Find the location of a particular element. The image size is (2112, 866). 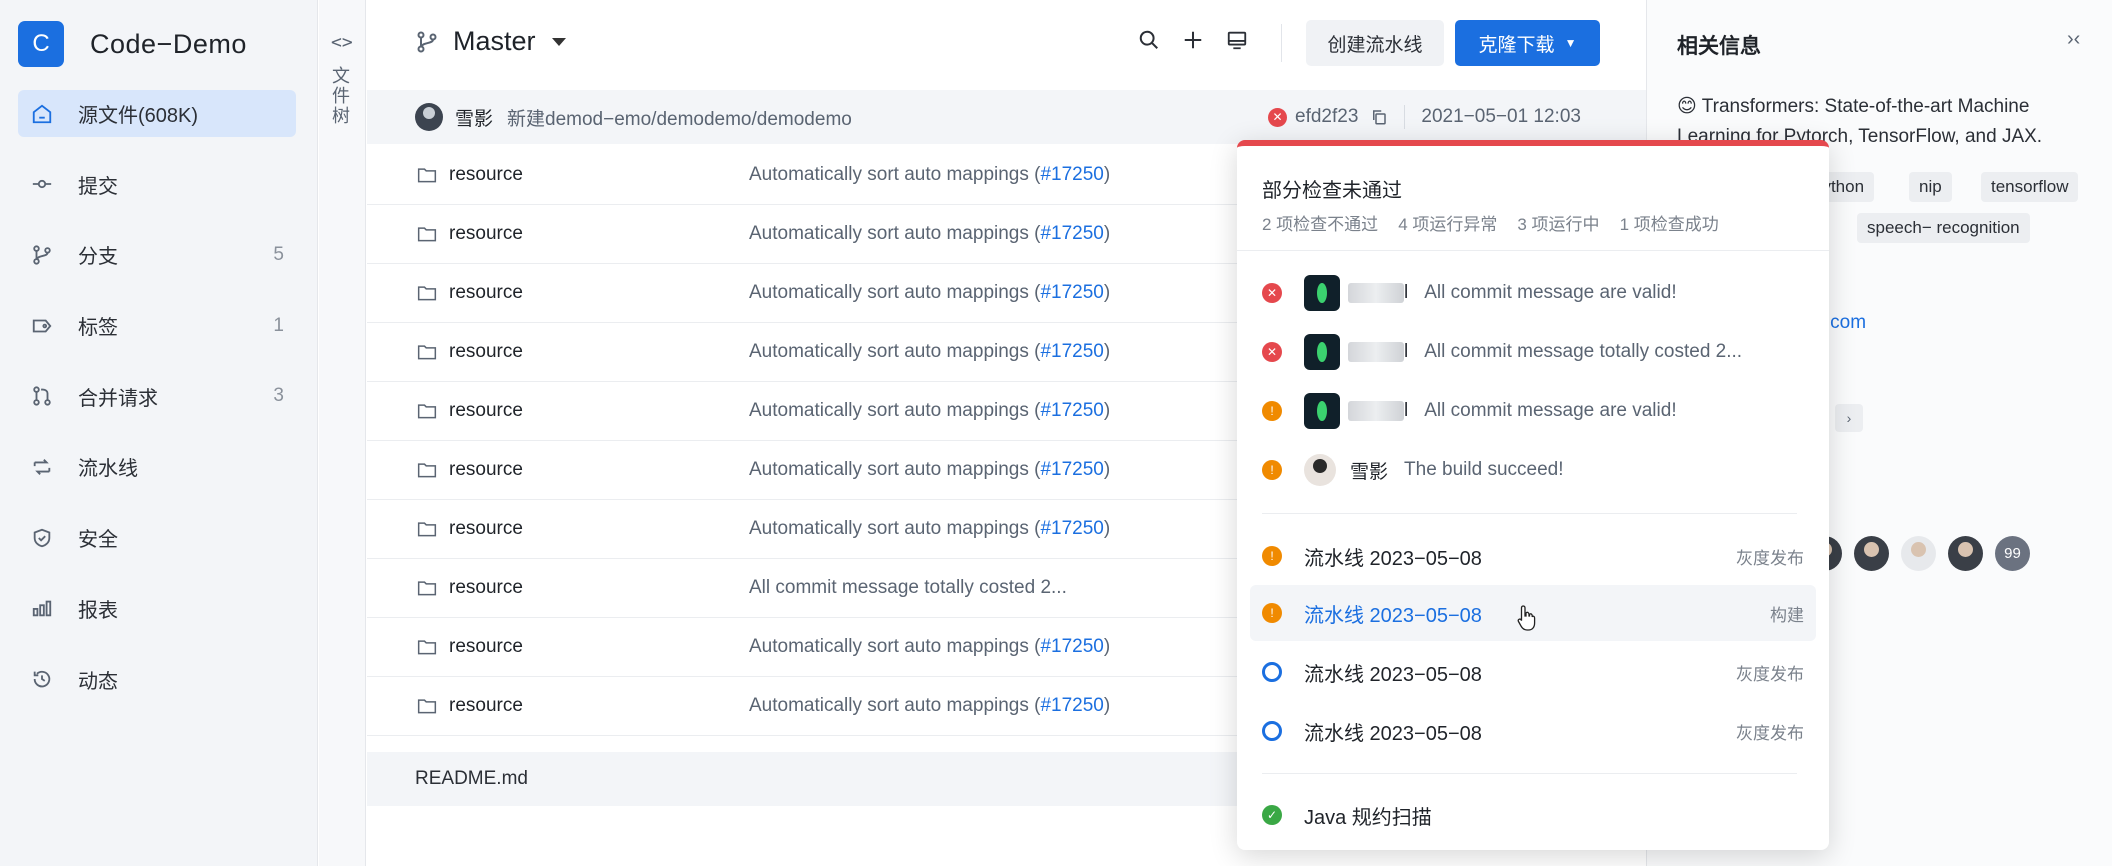

sidebar-item-merge-requests: 合并请求 3 is located at coordinates (157, 396).